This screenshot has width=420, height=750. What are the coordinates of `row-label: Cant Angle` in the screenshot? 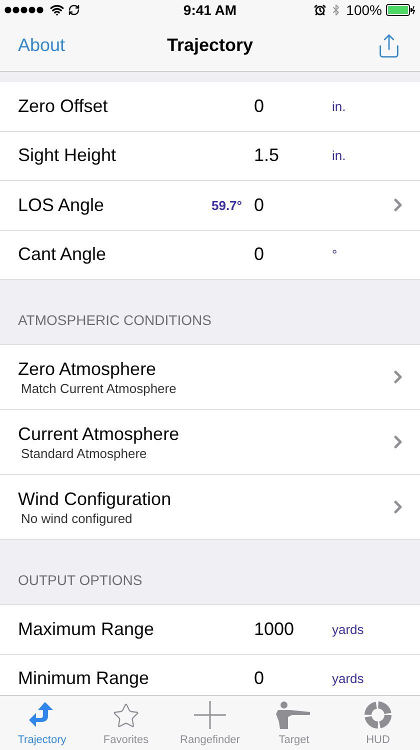 It's located at (63, 254).